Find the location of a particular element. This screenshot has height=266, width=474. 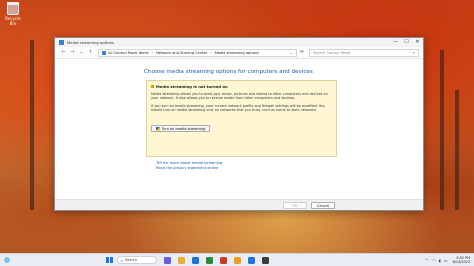

turn-on-streaming-button: Turn on media streaming is located at coordinates (181, 129).